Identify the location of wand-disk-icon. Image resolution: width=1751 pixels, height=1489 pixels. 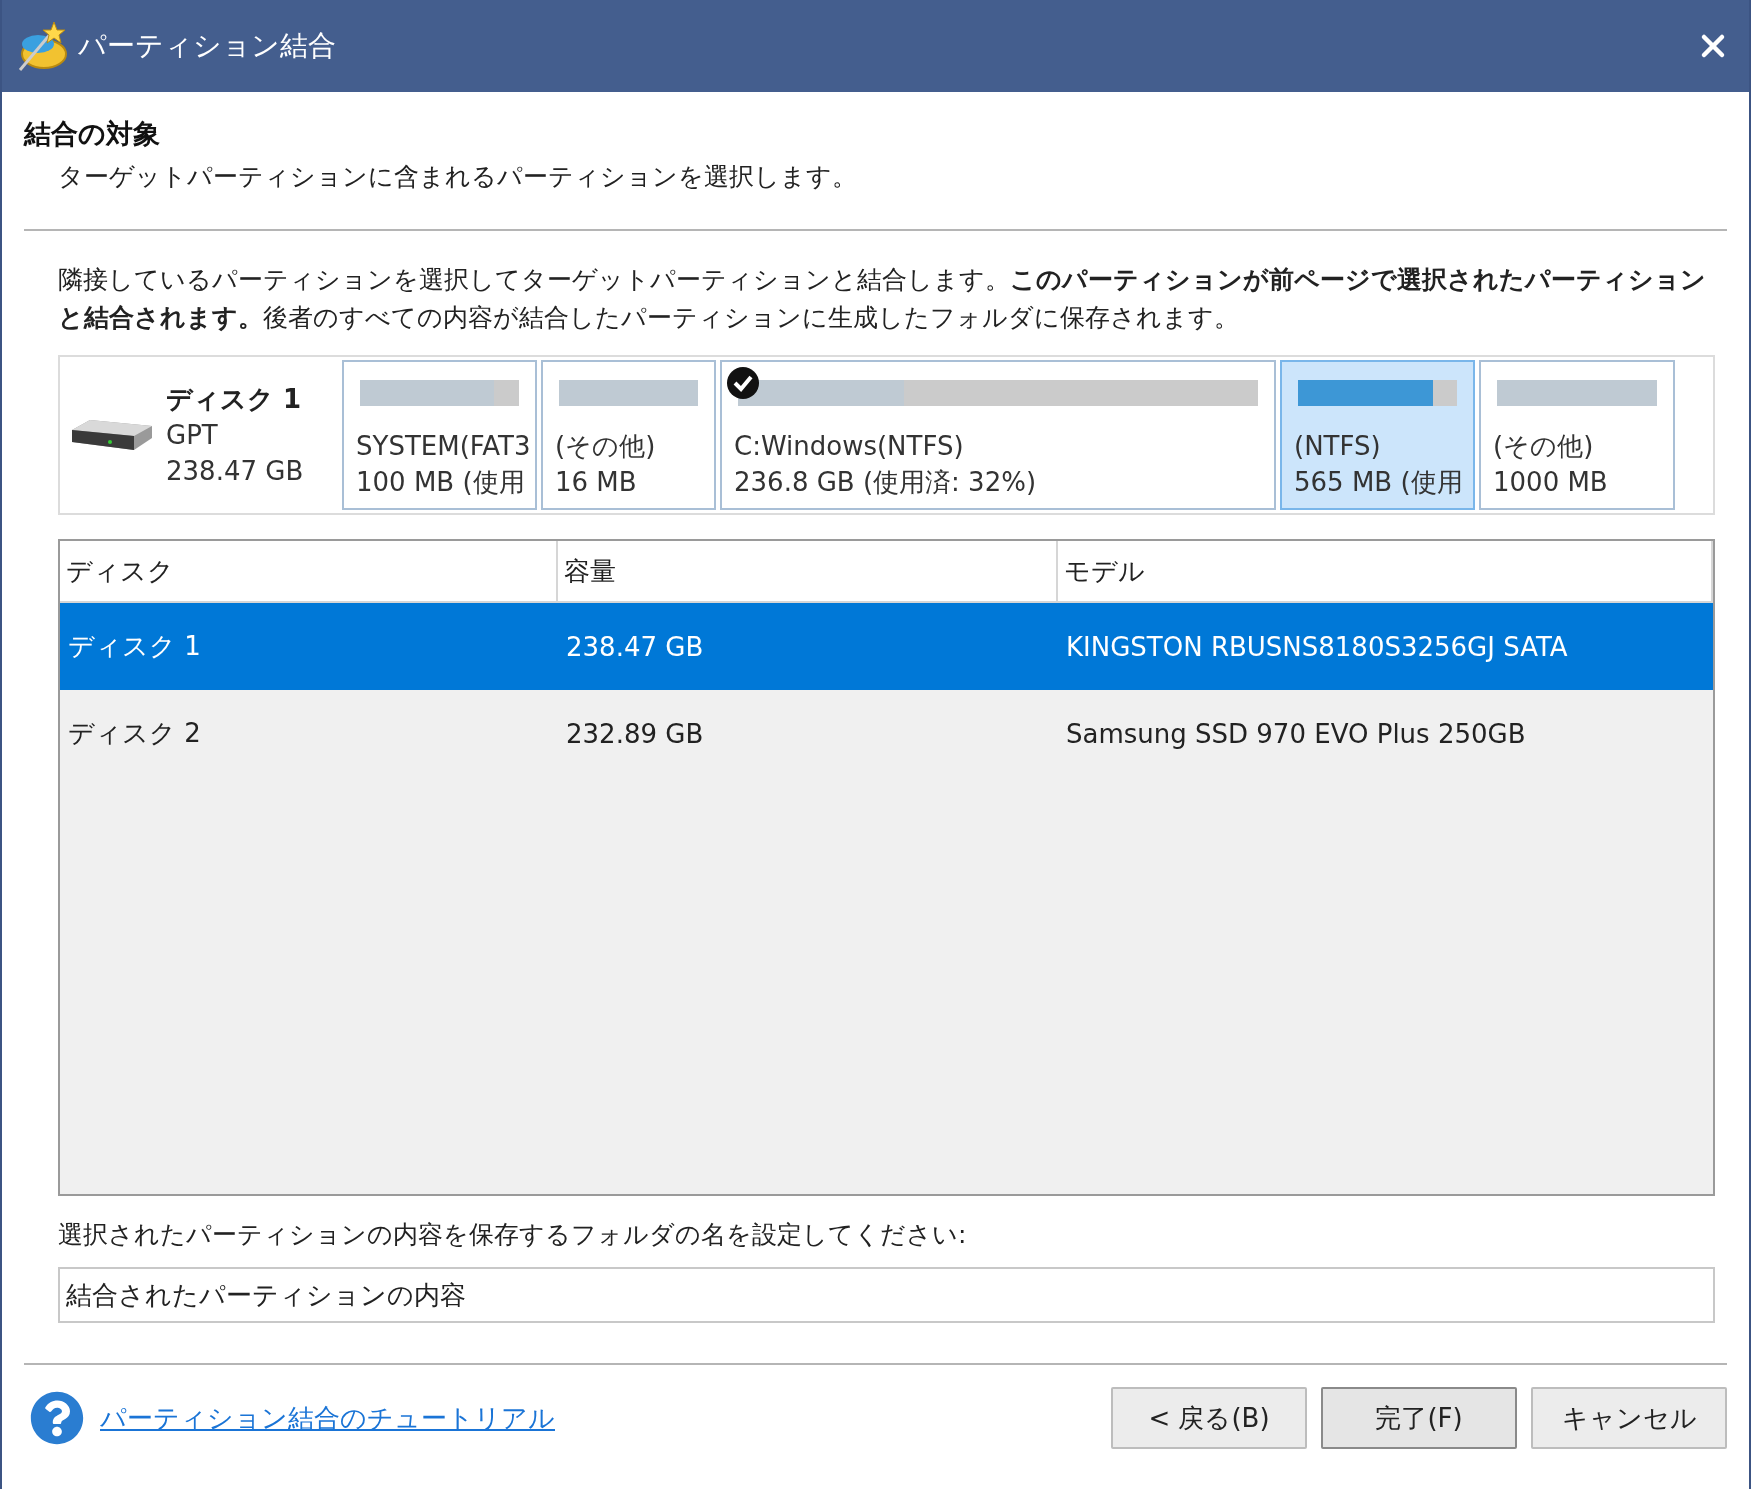
(42, 46).